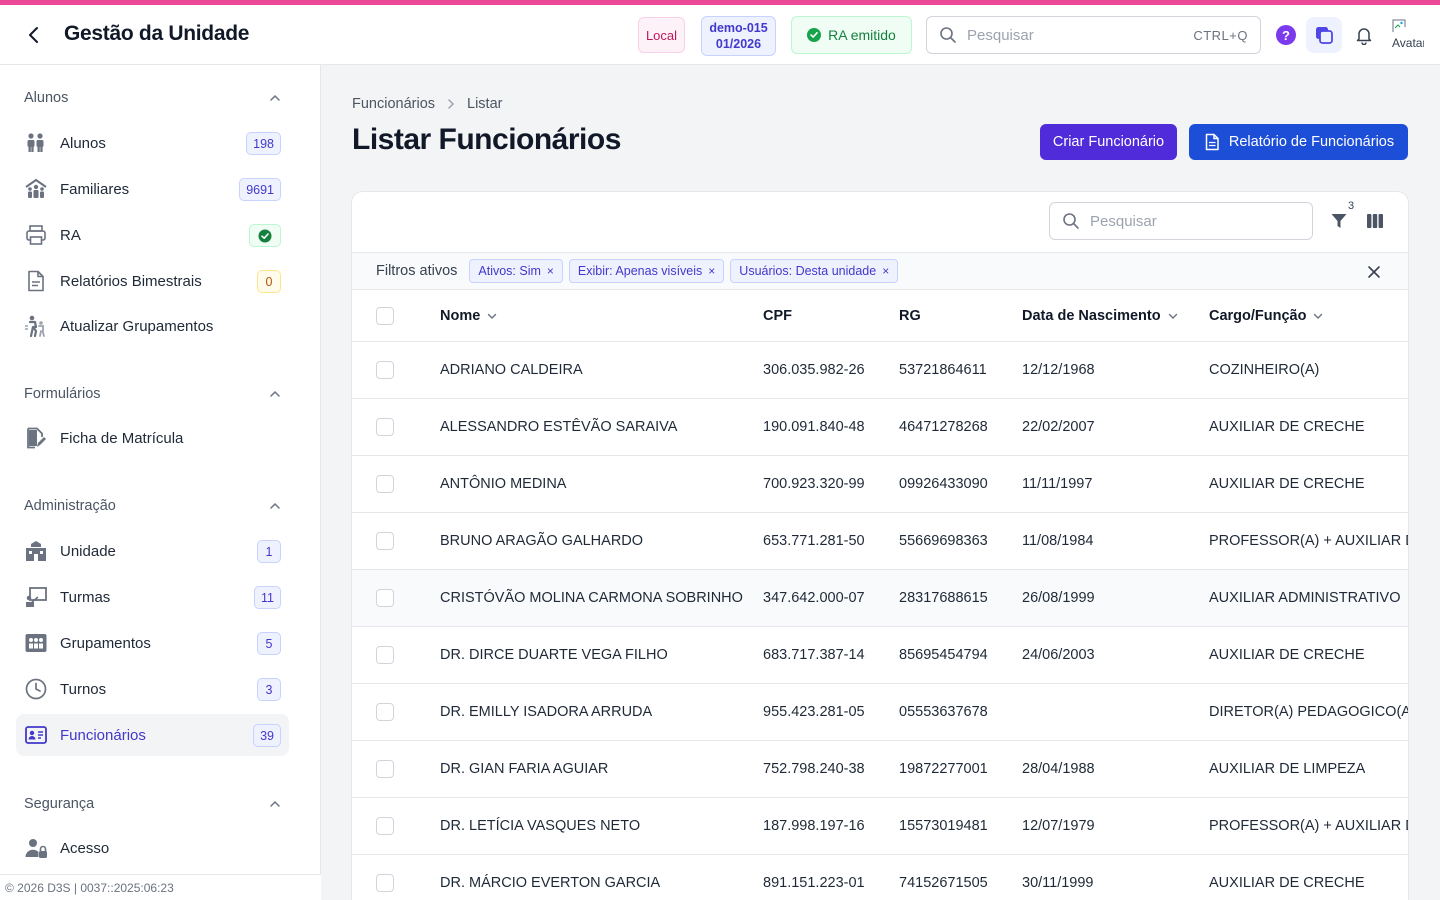 Image resolution: width=1440 pixels, height=900 pixels. What do you see at coordinates (152, 597) in the screenshot?
I see `sidebar-item-turmas: Turmas 11` at bounding box center [152, 597].